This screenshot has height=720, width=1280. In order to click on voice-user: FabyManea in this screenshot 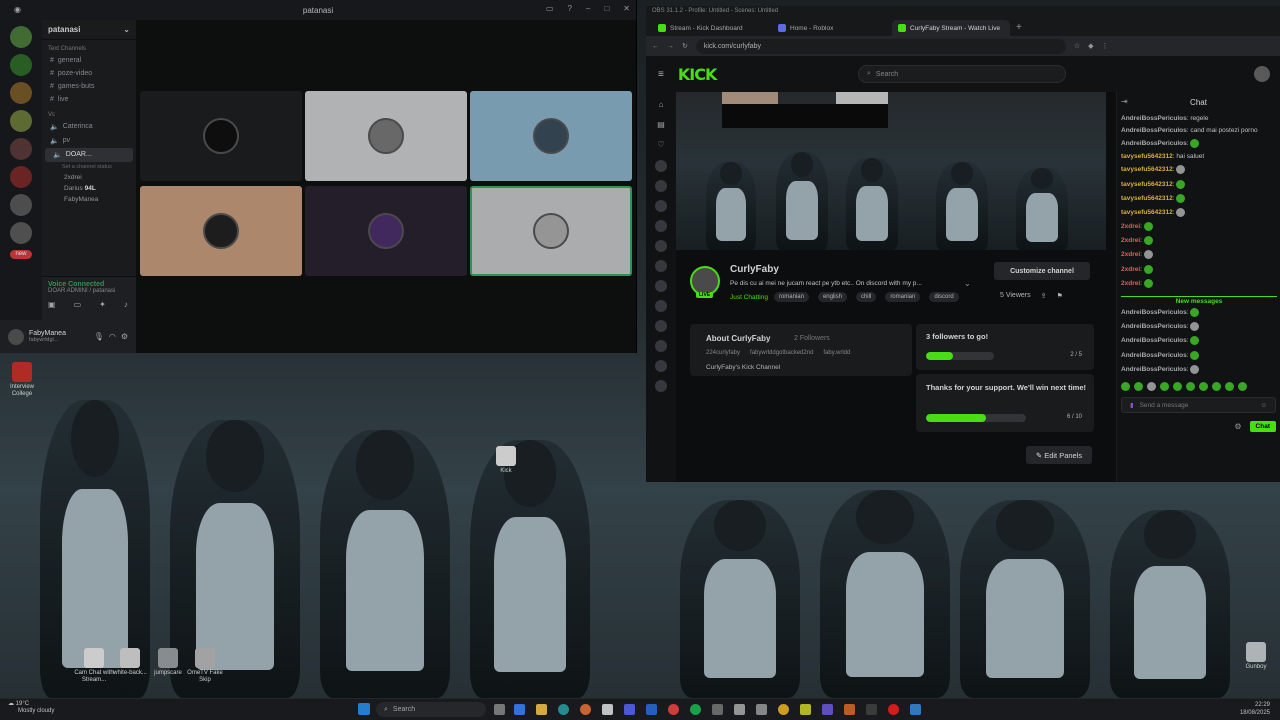, I will do `click(89, 199)`.